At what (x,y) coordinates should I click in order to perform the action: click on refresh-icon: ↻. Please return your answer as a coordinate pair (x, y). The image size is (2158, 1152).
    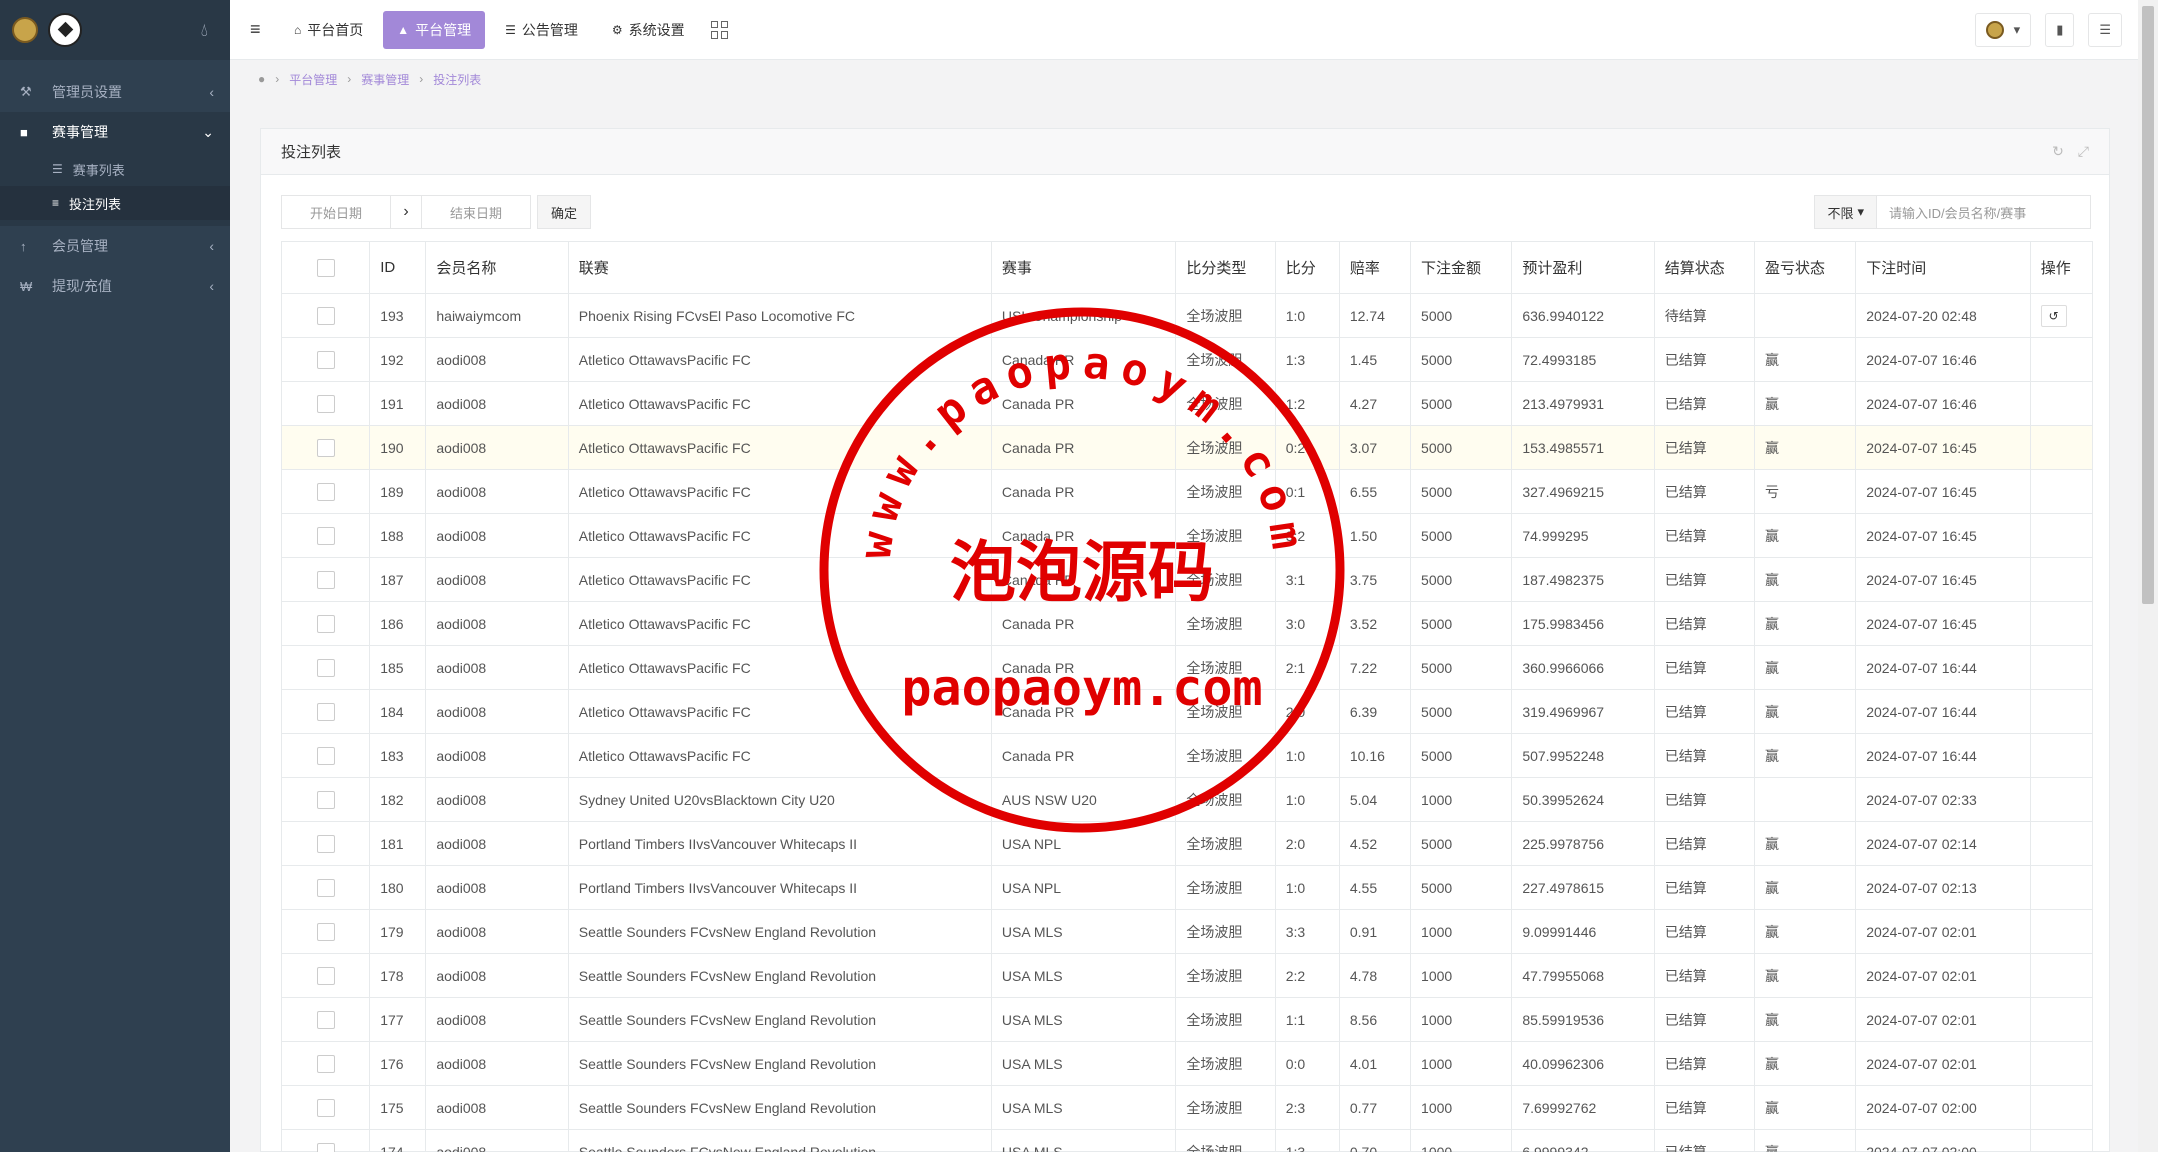
    Looking at the image, I should click on (2058, 151).